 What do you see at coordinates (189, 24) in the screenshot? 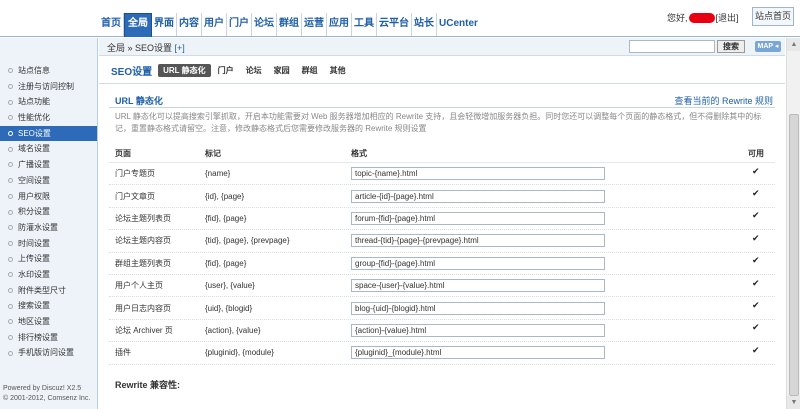
I see `nav-item-content: 内容` at bounding box center [189, 24].